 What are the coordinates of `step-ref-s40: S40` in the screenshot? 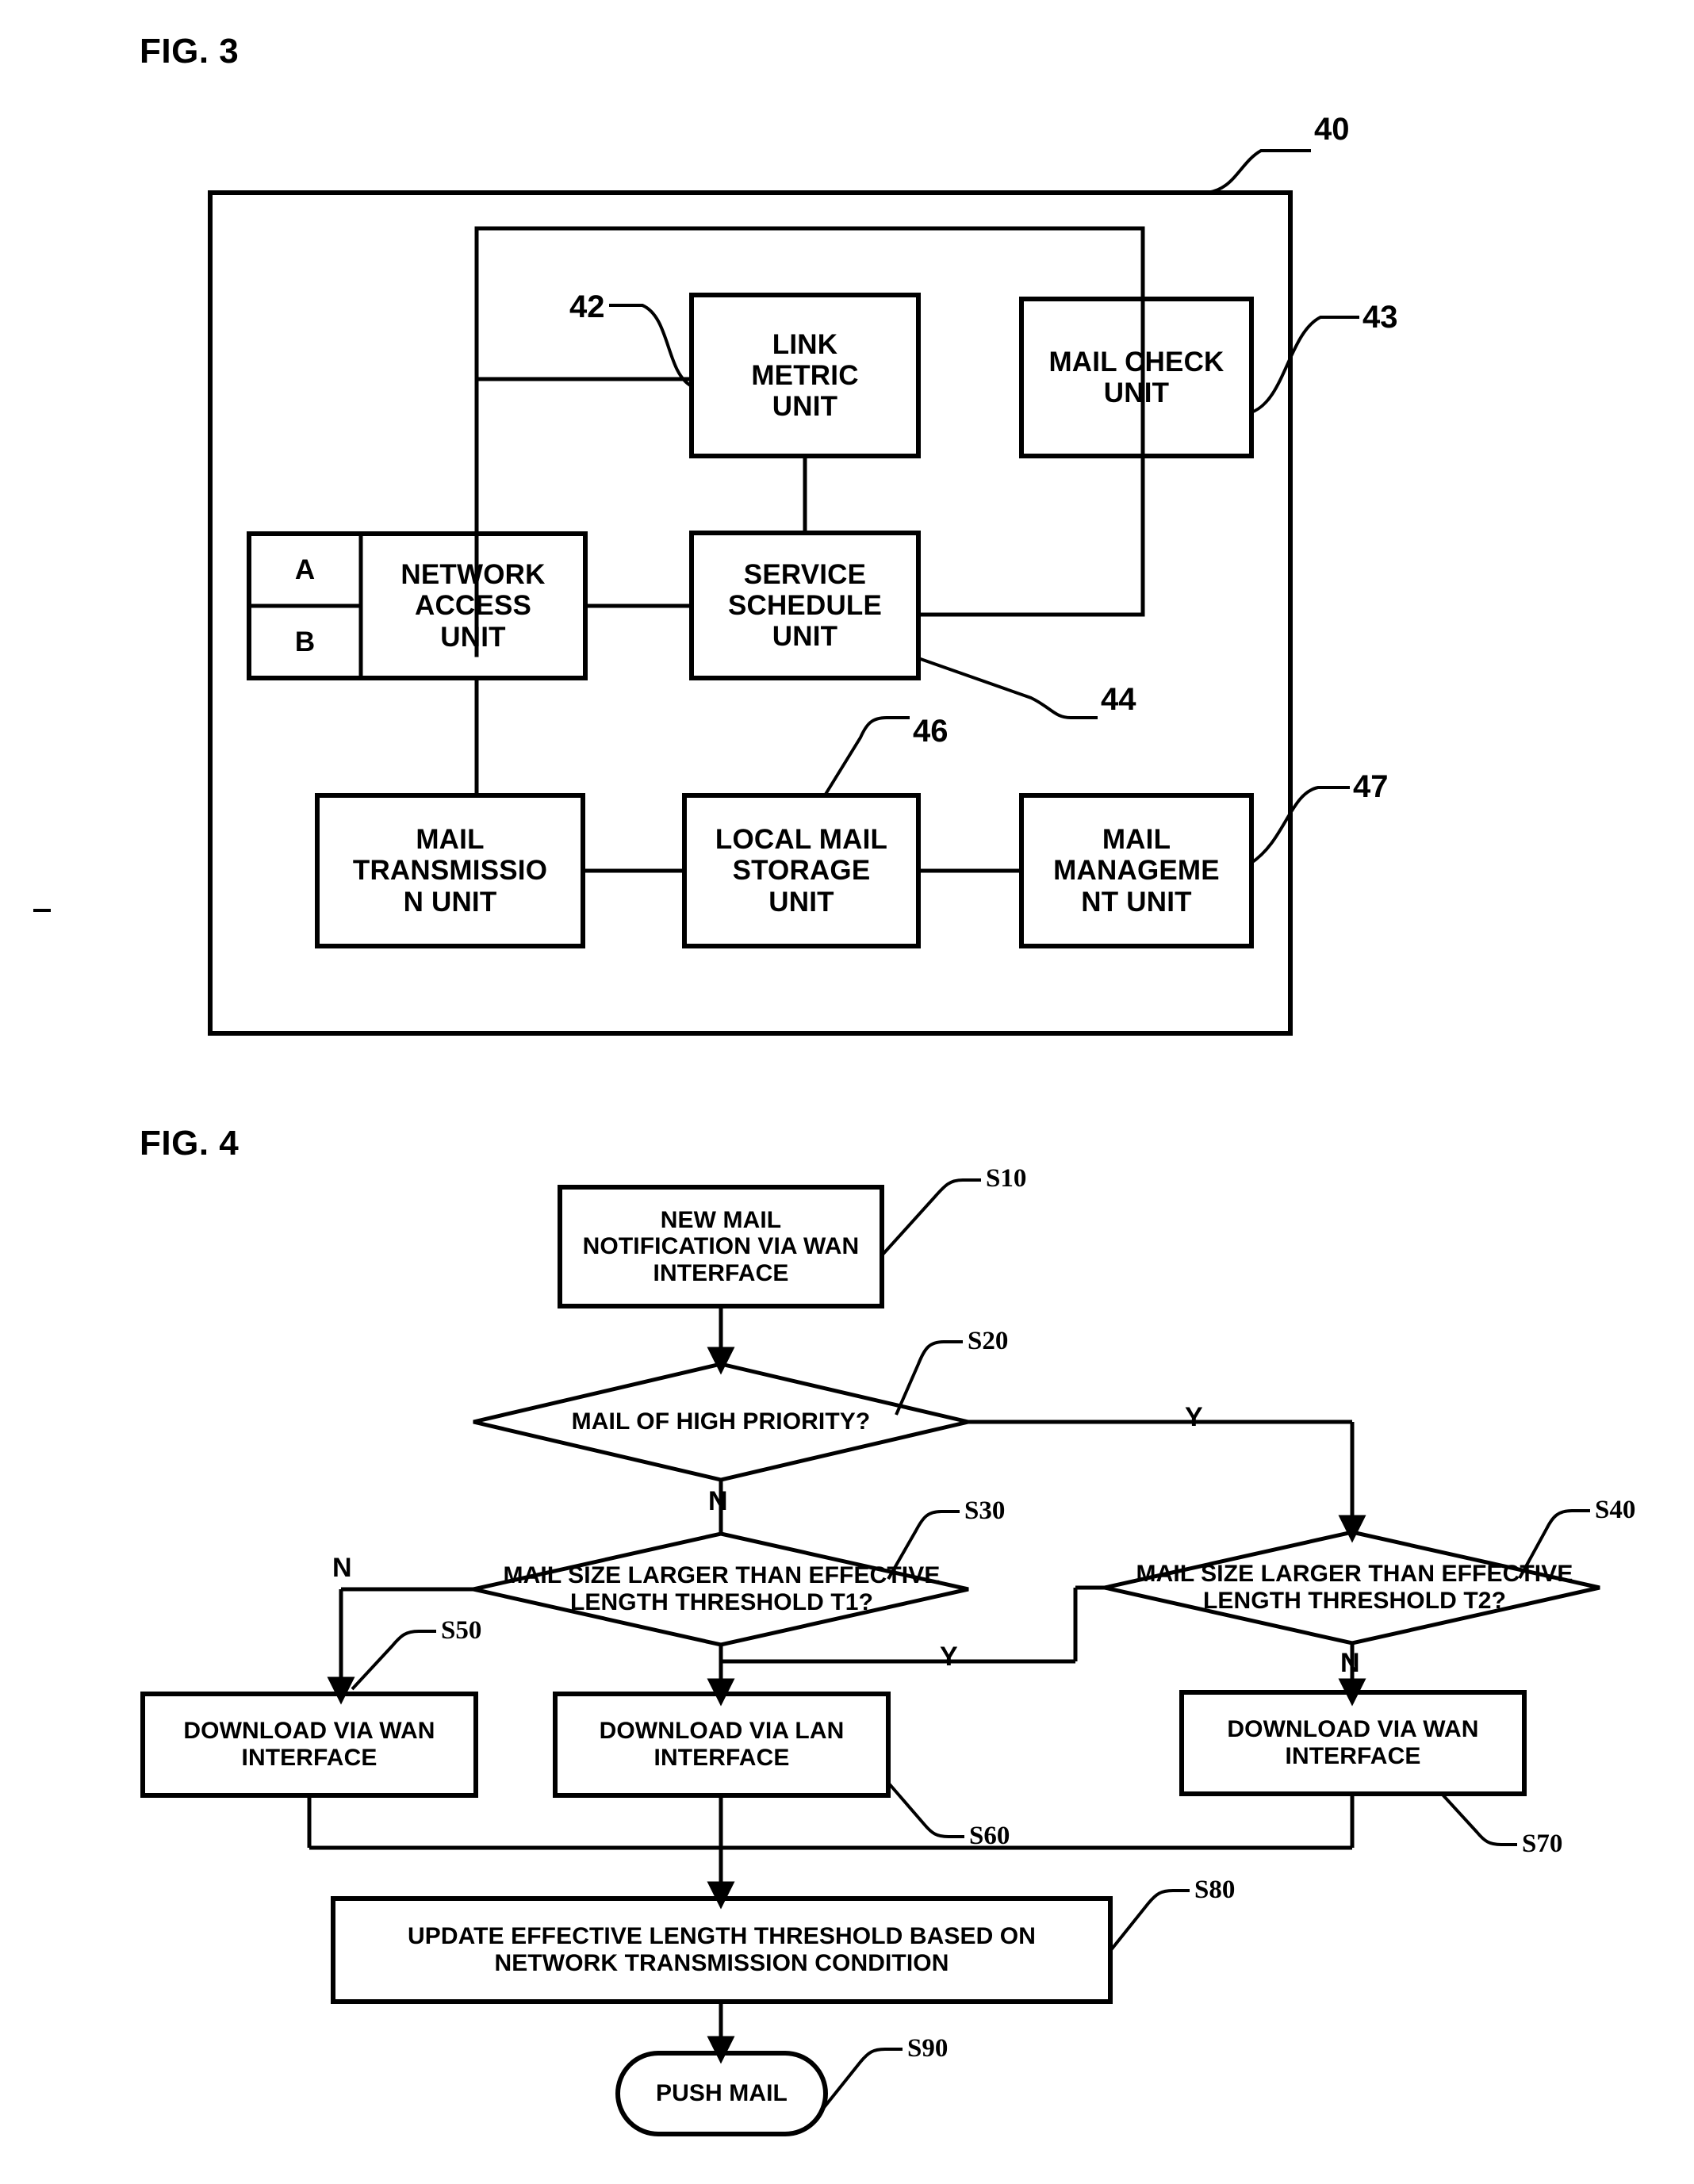 It's located at (1615, 1510).